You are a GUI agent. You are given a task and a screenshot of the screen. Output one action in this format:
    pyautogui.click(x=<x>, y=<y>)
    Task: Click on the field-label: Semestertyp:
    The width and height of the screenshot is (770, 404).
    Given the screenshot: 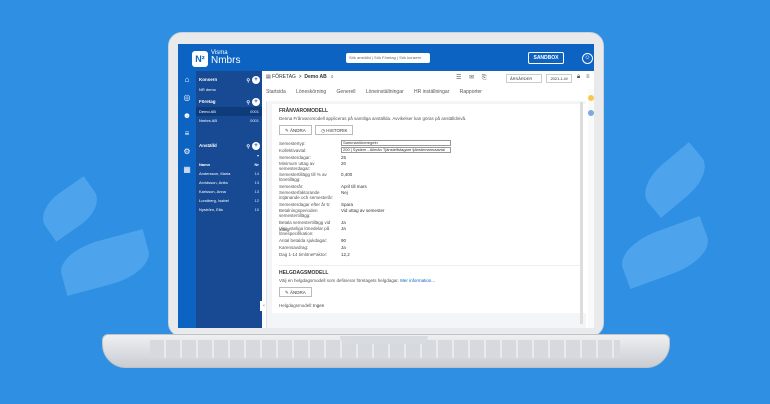 What is the action you would take?
    pyautogui.click(x=292, y=143)
    